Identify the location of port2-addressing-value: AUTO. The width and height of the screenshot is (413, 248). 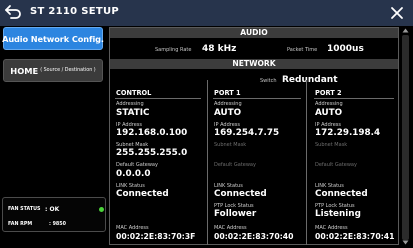
(328, 113).